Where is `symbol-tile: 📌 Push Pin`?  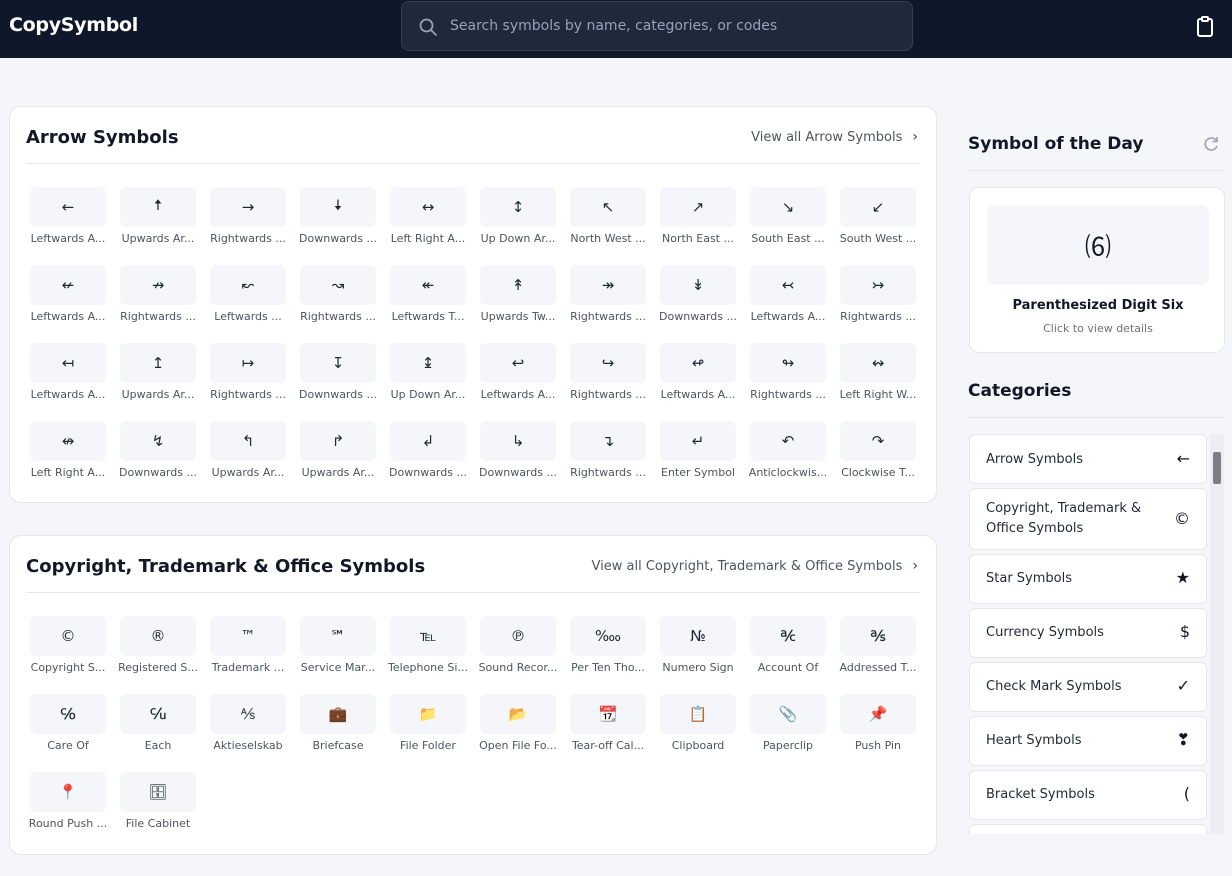
symbol-tile: 📌 Push Pin is located at coordinates (878, 733).